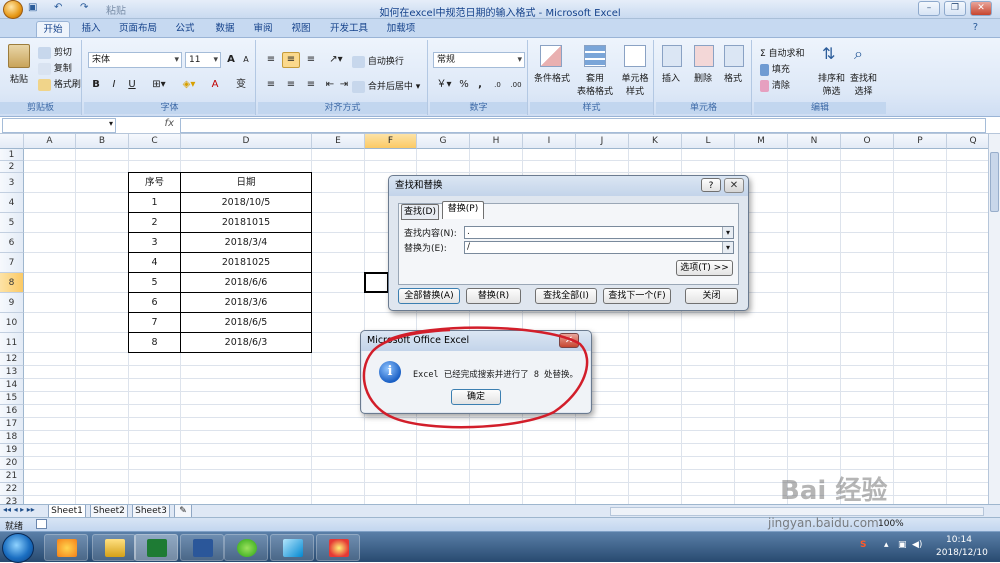 The width and height of the screenshot is (1000, 563). I want to click on row-header: 8, so click(12, 283).